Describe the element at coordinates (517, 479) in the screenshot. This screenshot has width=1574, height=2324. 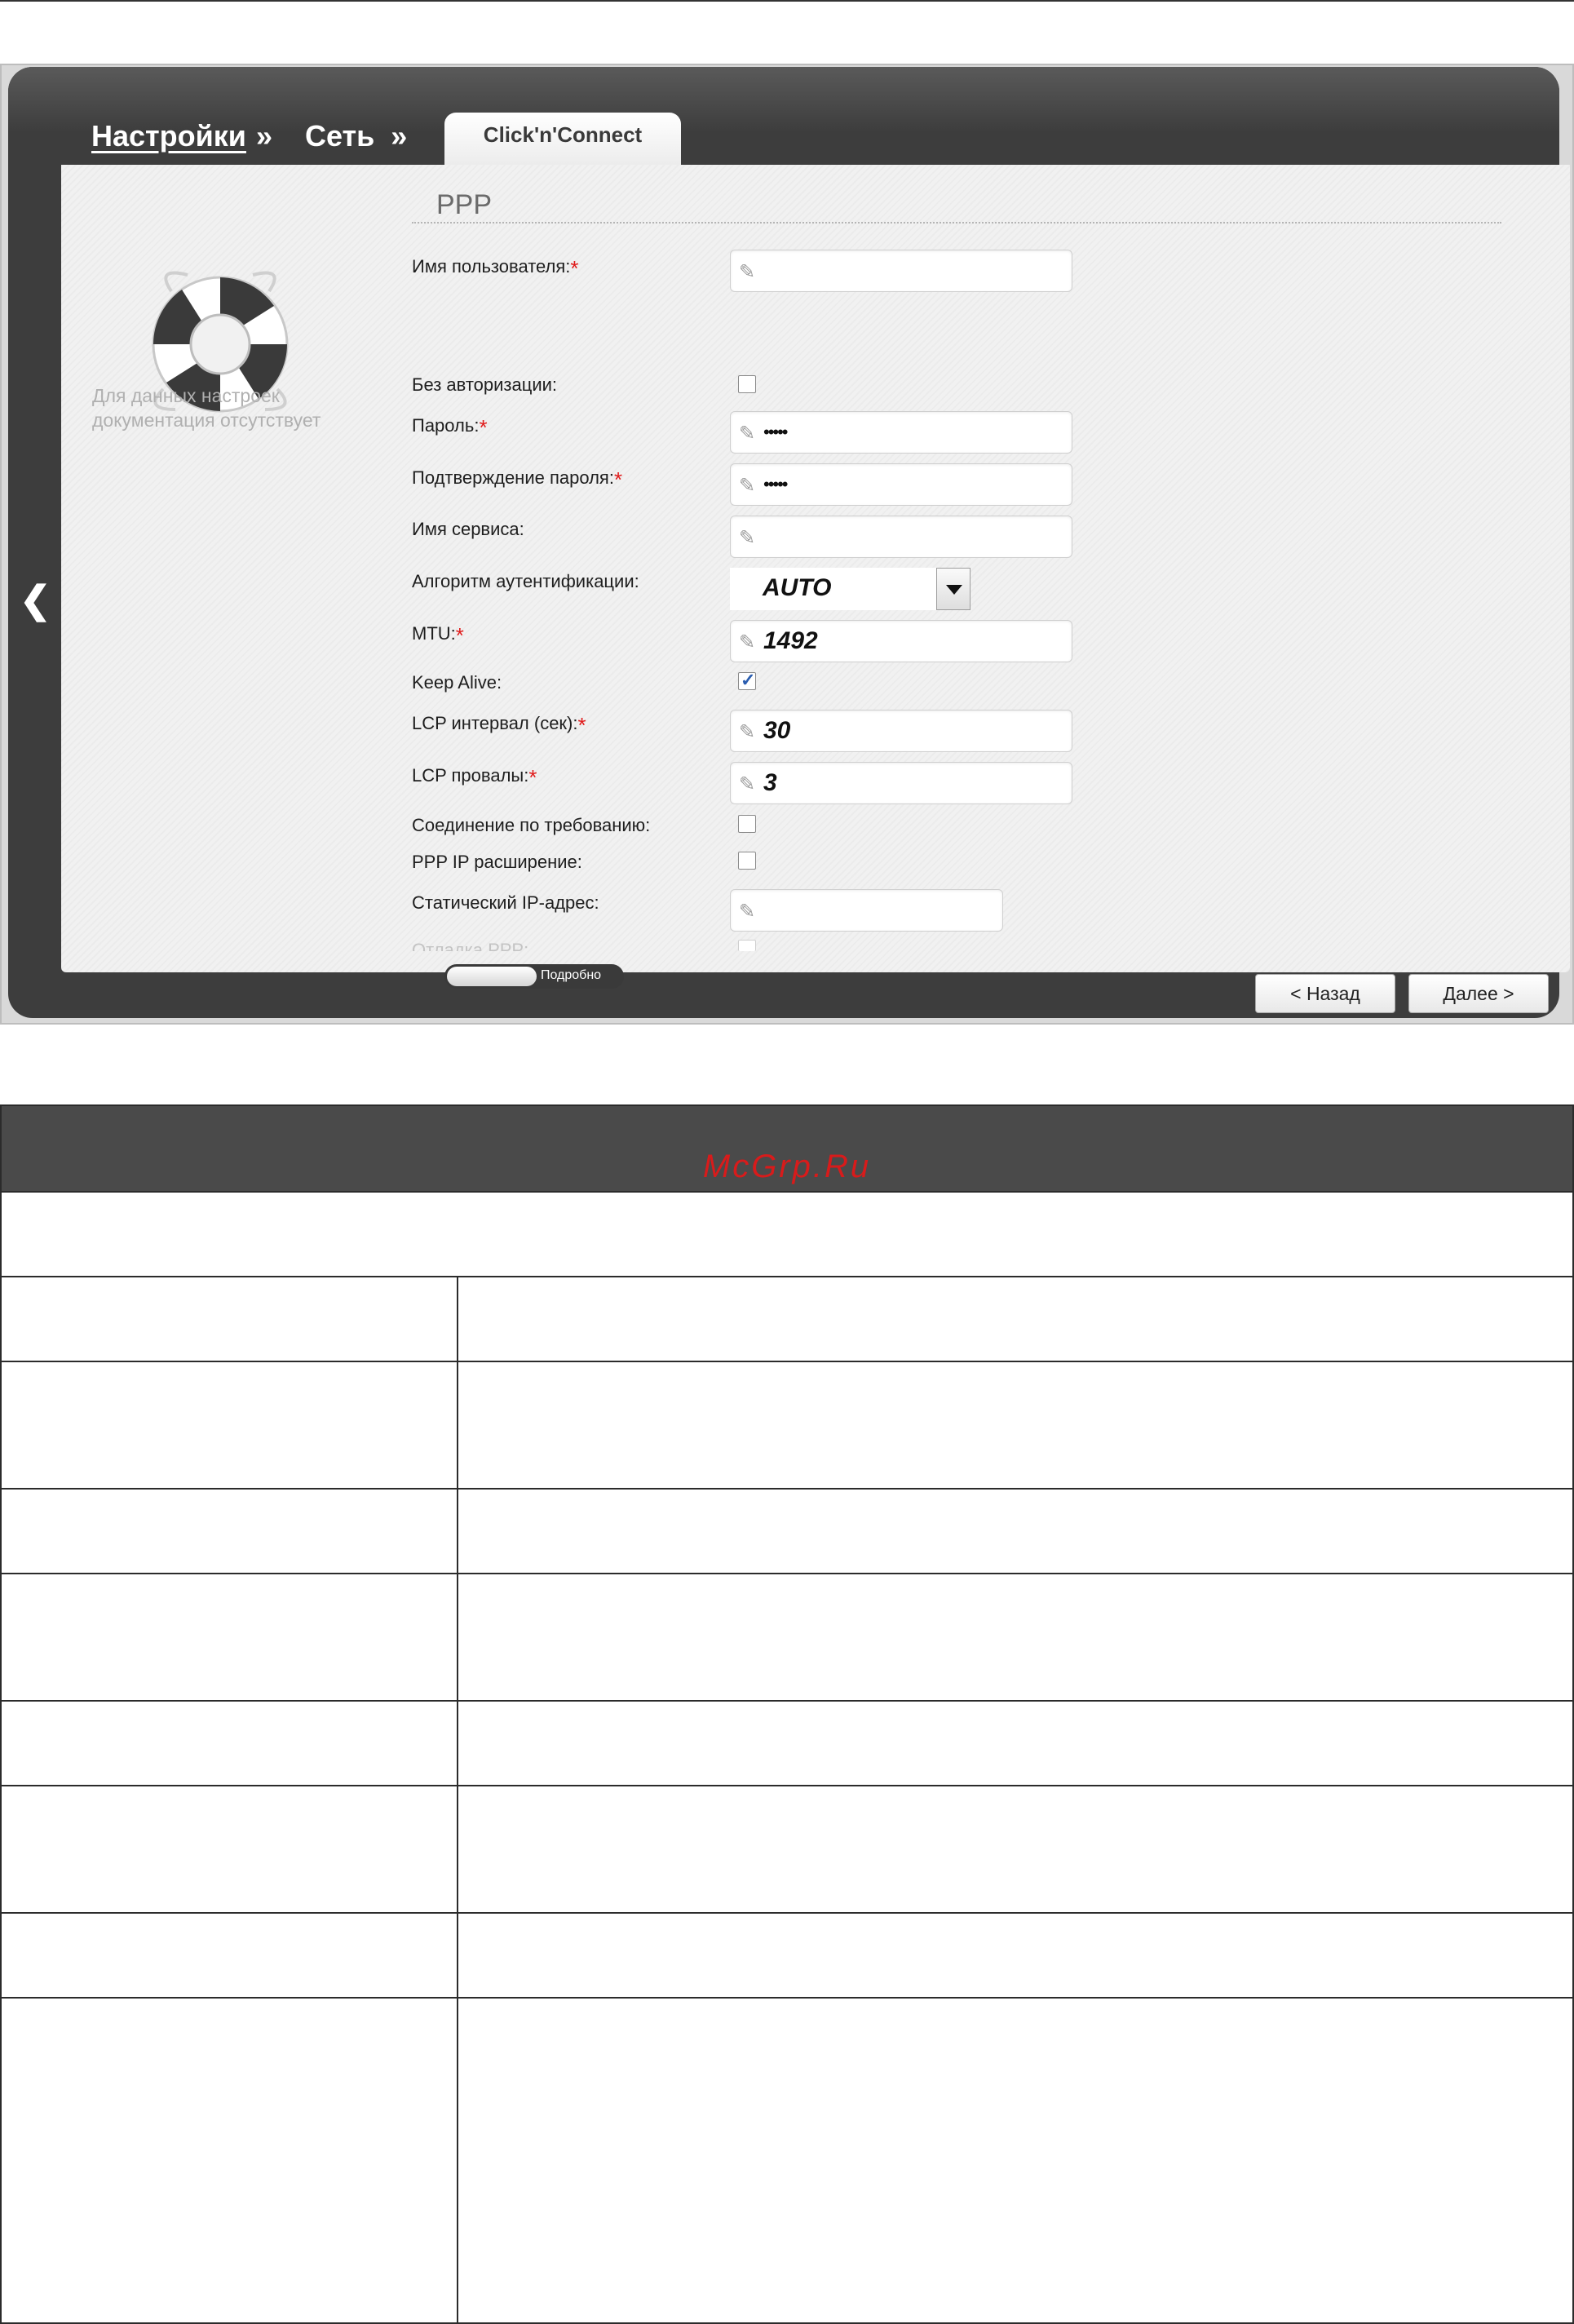
I see `password-confirm-label: Подтверждение пароля:*` at that location.